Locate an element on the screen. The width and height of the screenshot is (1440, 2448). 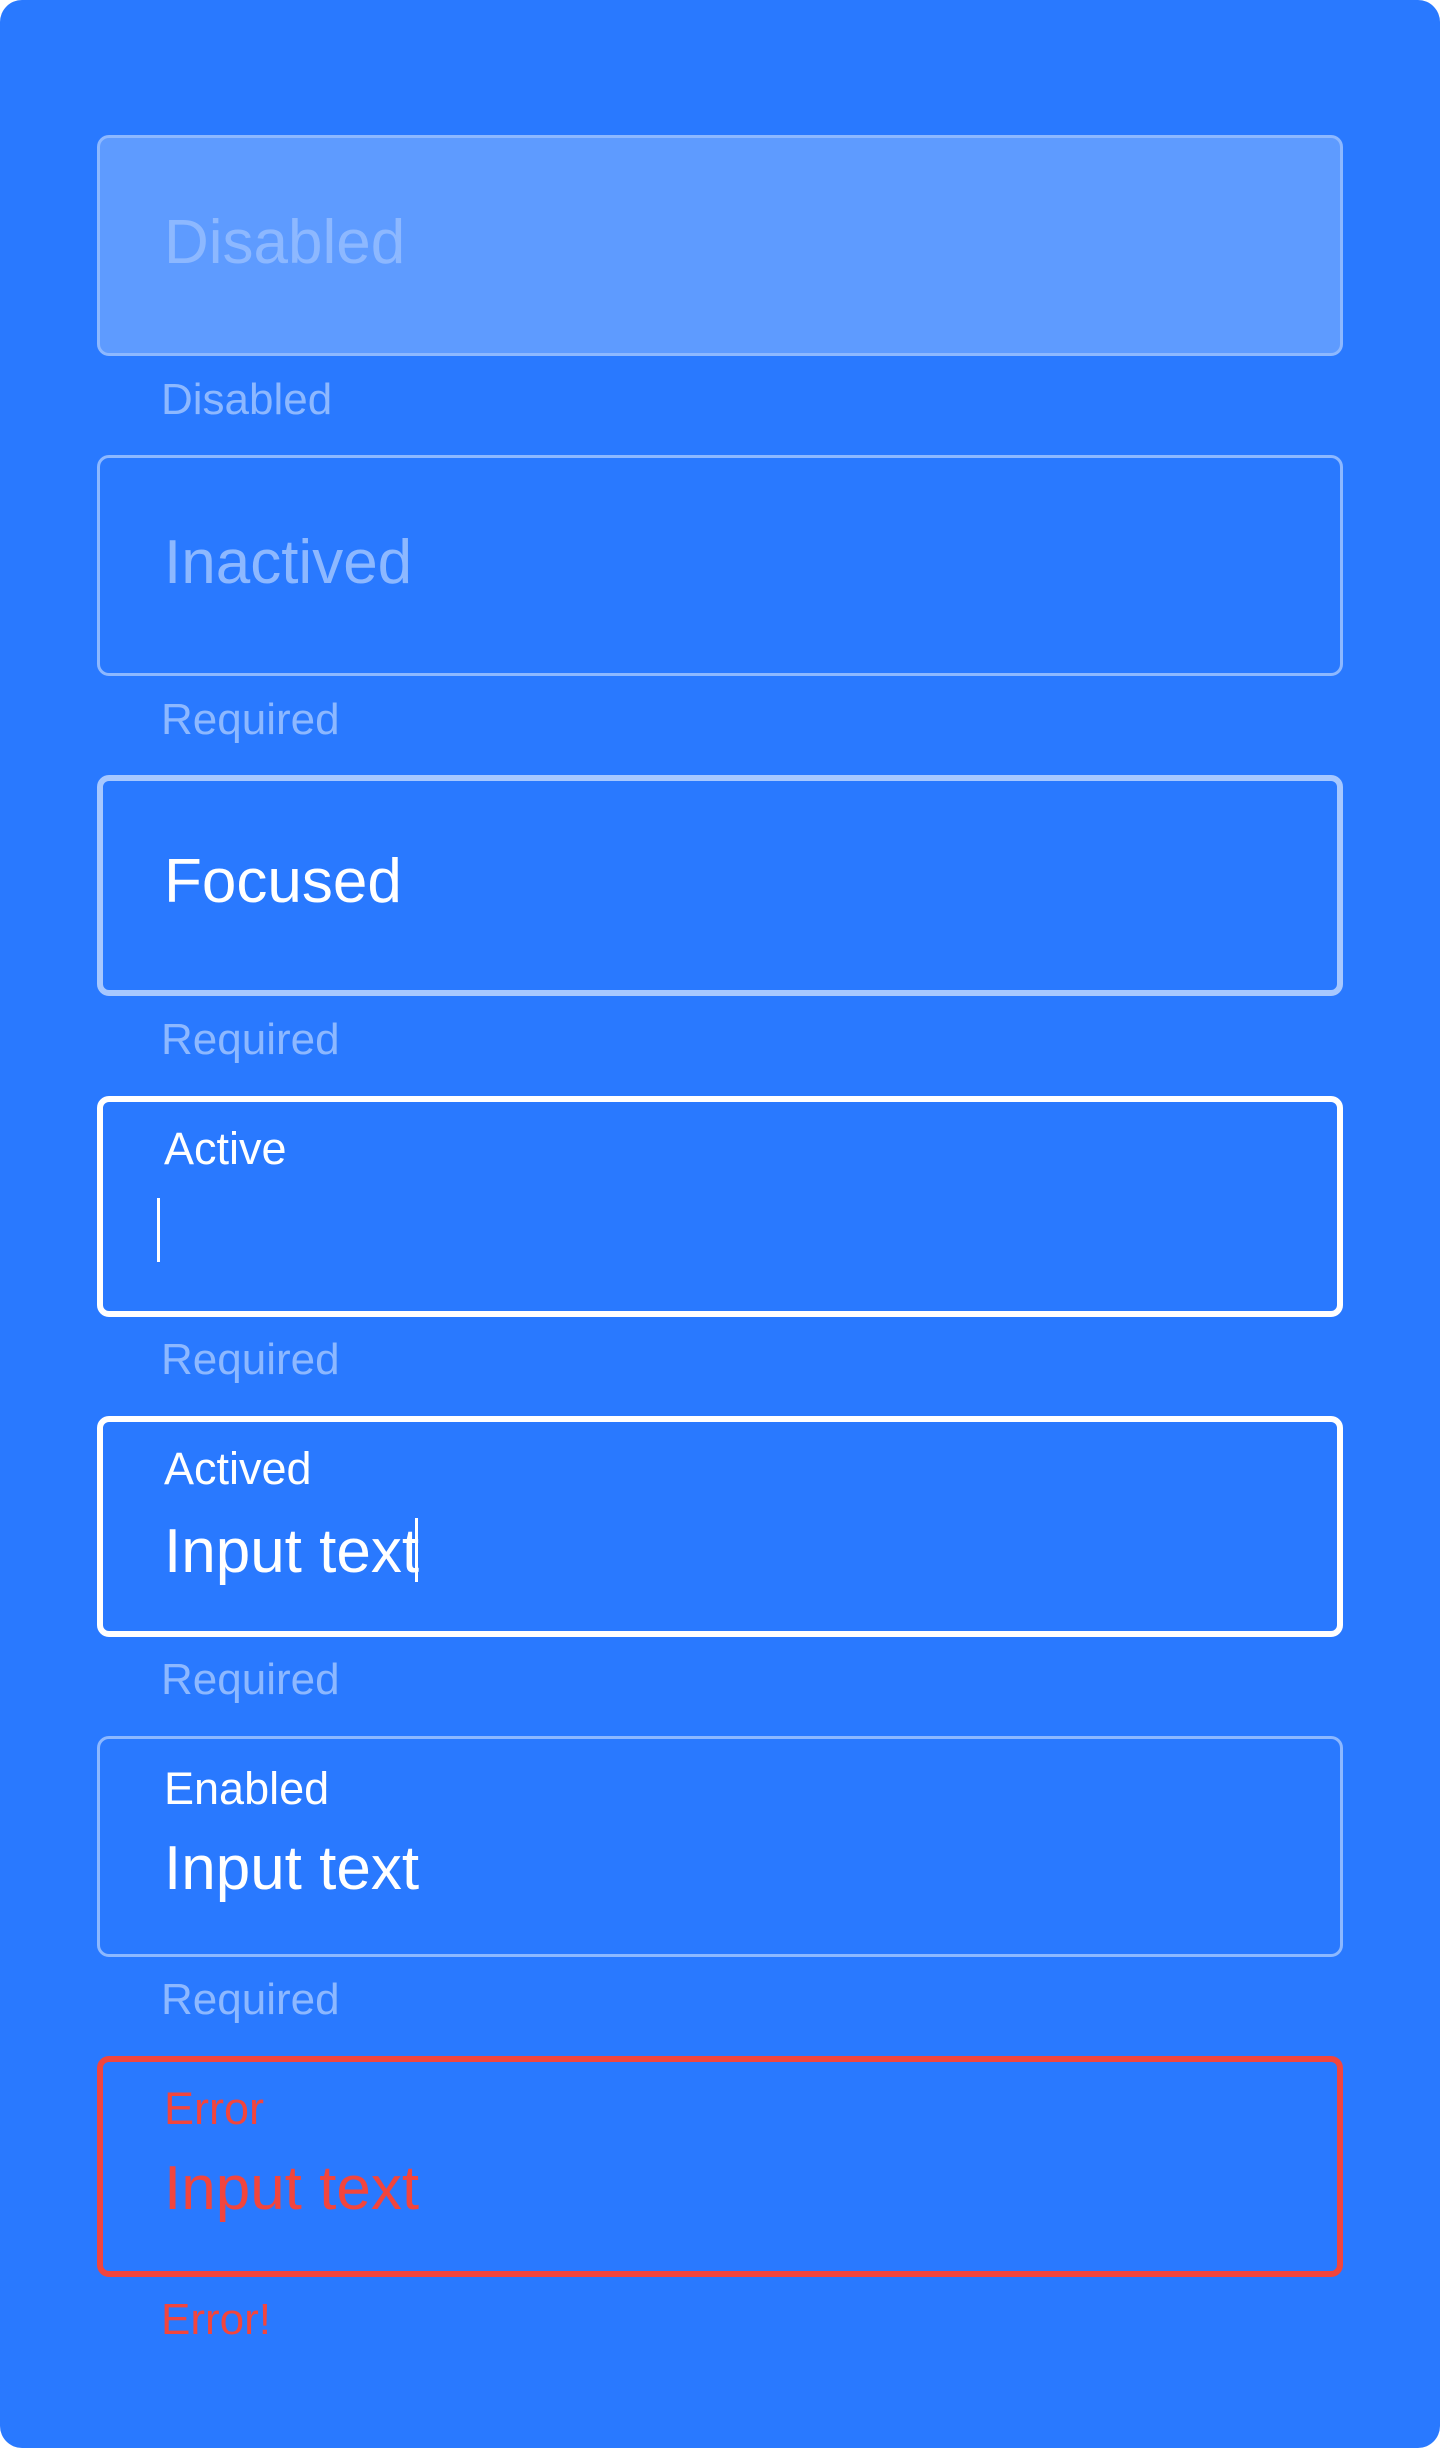
disabled-helper-text: Disabled is located at coordinates (247, 399).